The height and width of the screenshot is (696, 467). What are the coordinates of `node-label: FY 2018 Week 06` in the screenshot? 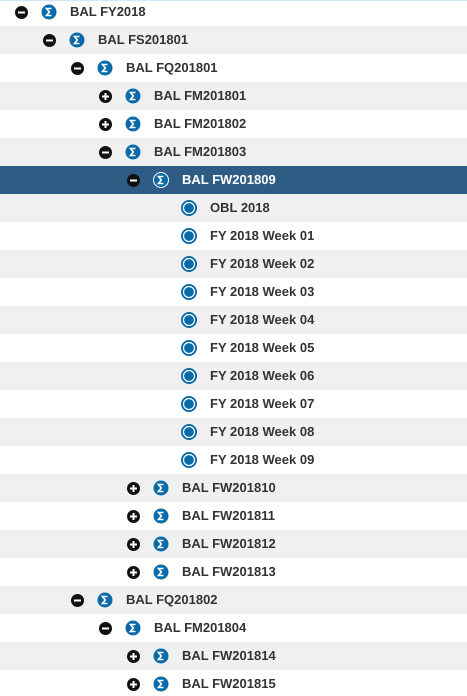 It's located at (262, 376).